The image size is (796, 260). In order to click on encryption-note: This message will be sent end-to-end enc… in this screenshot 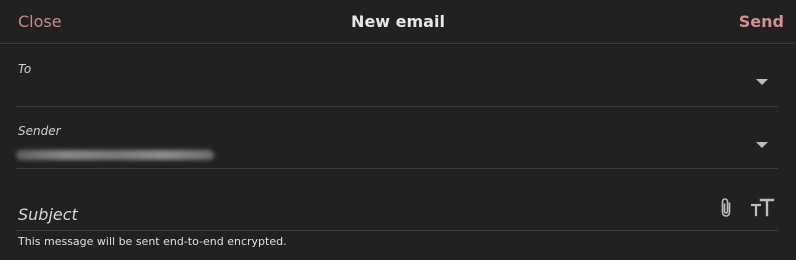, I will do `click(152, 241)`.